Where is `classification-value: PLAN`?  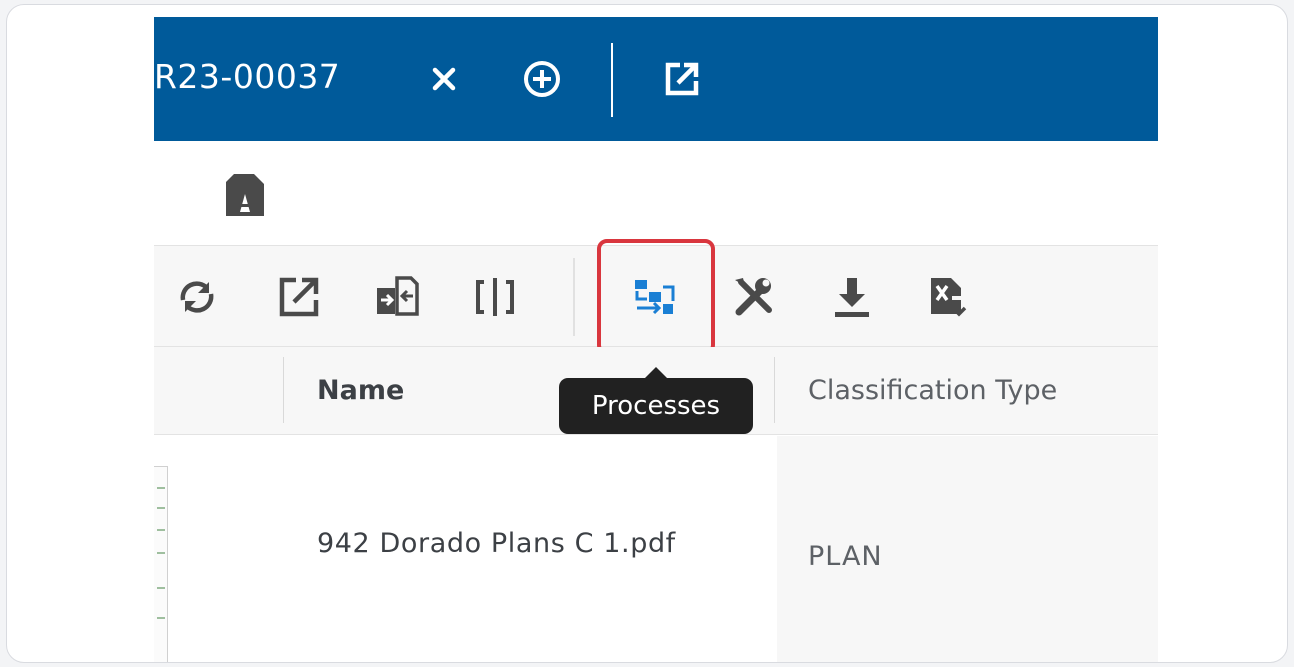
classification-value: PLAN is located at coordinates (845, 556).